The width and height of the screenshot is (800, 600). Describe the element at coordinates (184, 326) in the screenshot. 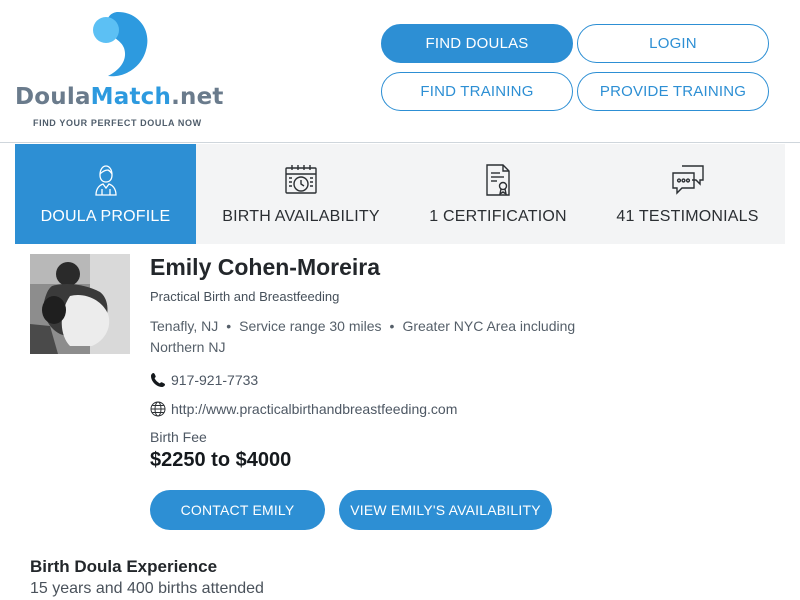

I see `location-city: Tenafly, NJ` at that location.